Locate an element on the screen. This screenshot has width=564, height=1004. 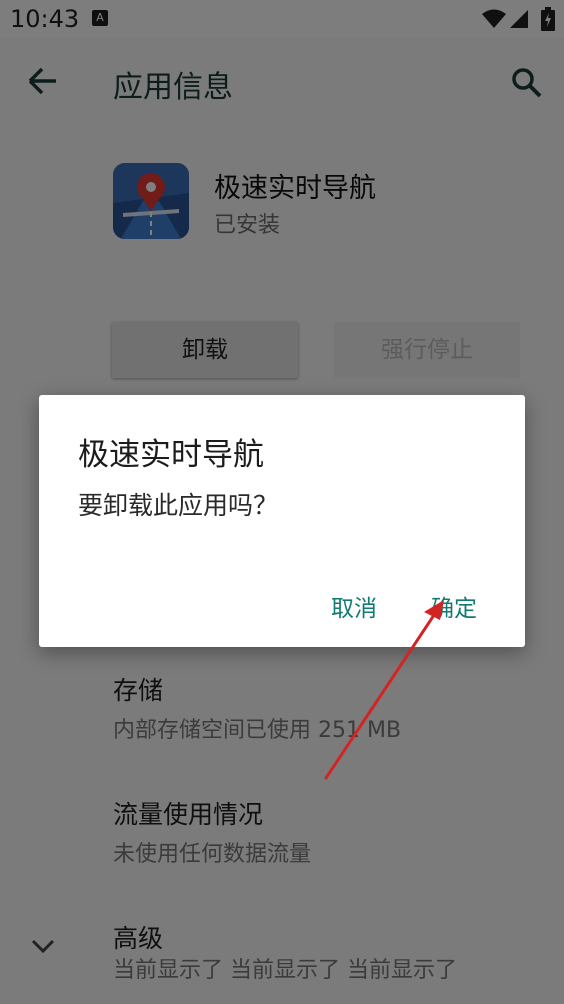
dialog-title: 极速实时导航 is located at coordinates (171, 455).